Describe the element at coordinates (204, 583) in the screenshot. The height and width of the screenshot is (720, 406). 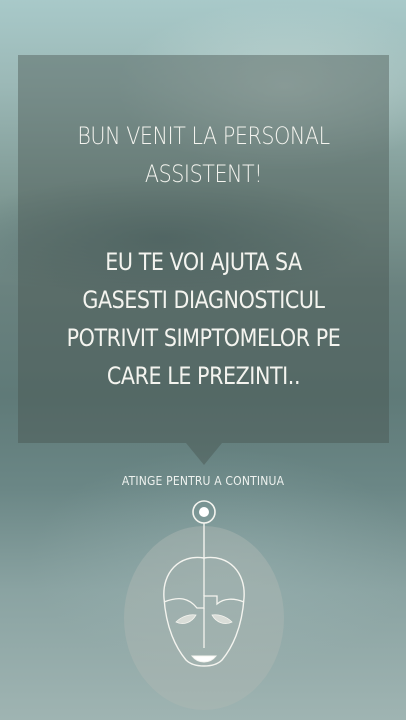
I see `robot-face-icon` at that location.